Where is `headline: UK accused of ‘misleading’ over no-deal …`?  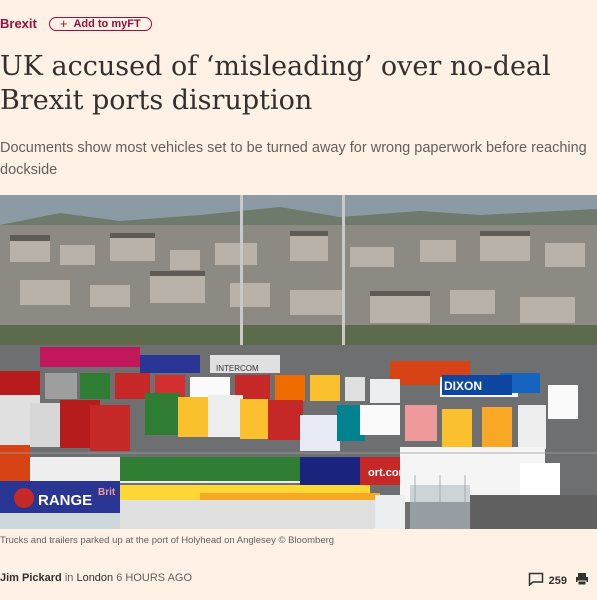
headline: UK accused of ‘misleading’ over no-deal … is located at coordinates (275, 83).